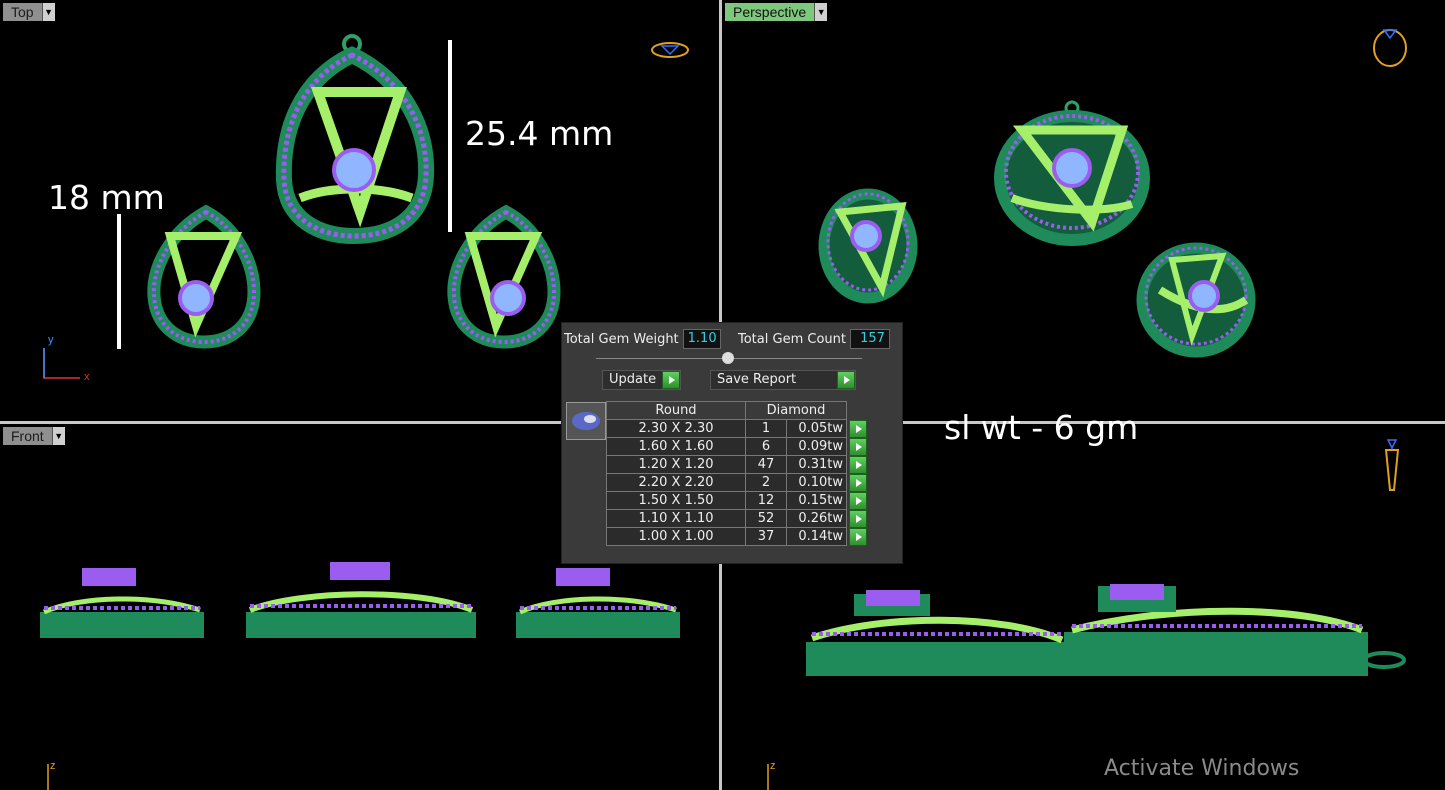  What do you see at coordinates (1196, 300) in the screenshot?
I see `right-pendant-perspective` at bounding box center [1196, 300].